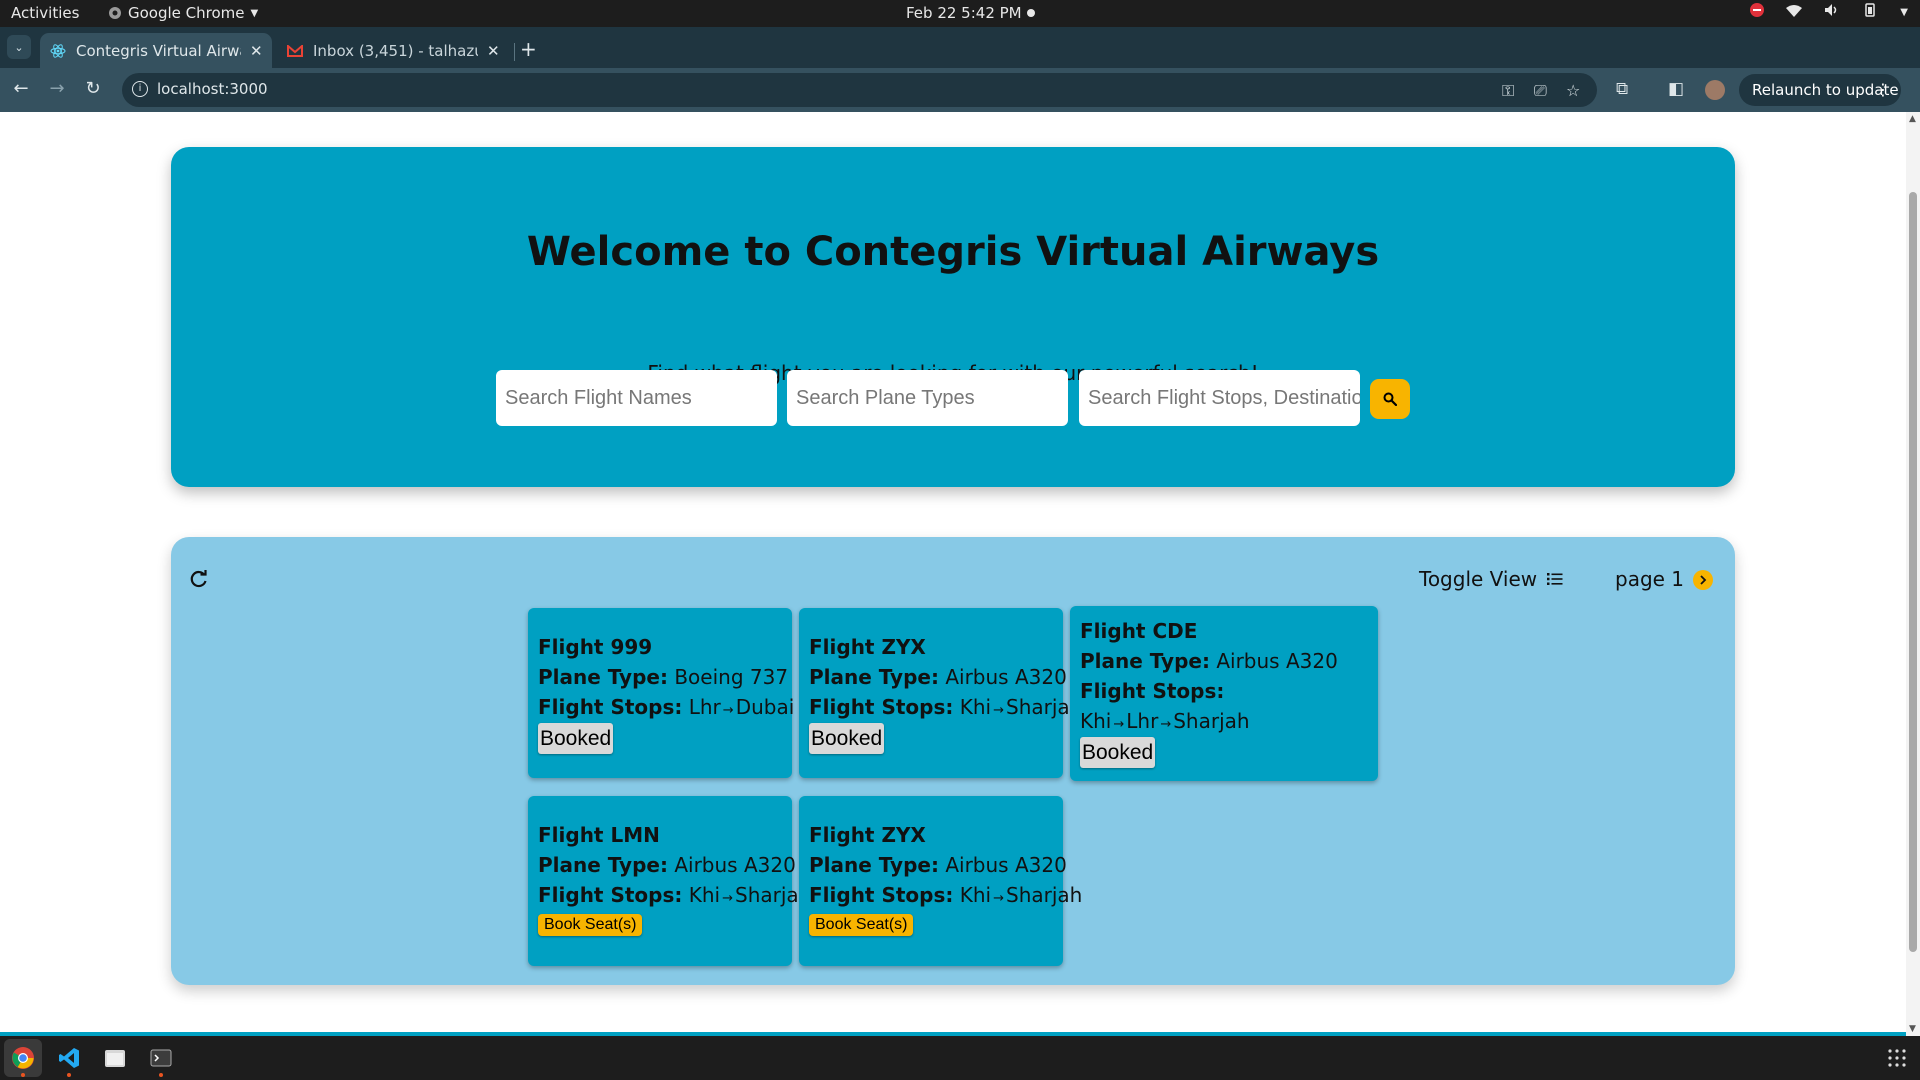  I want to click on chrome-icon, so click(23, 1058).